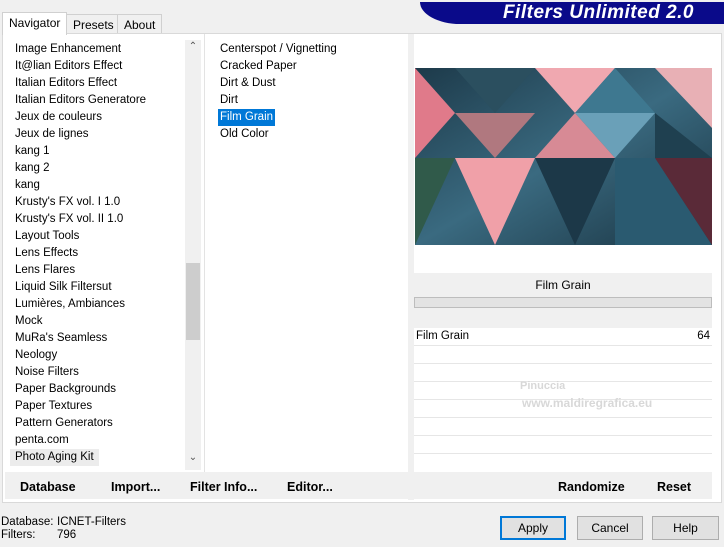  I want to click on category-item: Jeux de couleurs, so click(58, 117).